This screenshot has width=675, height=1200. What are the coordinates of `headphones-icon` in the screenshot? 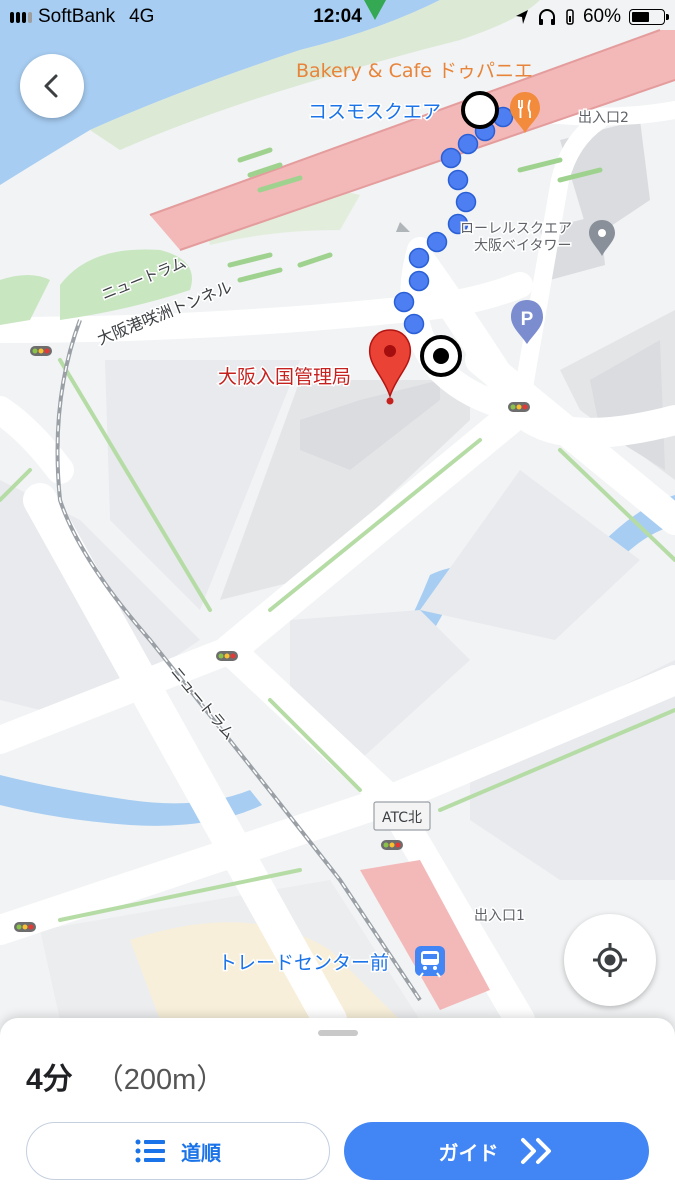 It's located at (546, 17).